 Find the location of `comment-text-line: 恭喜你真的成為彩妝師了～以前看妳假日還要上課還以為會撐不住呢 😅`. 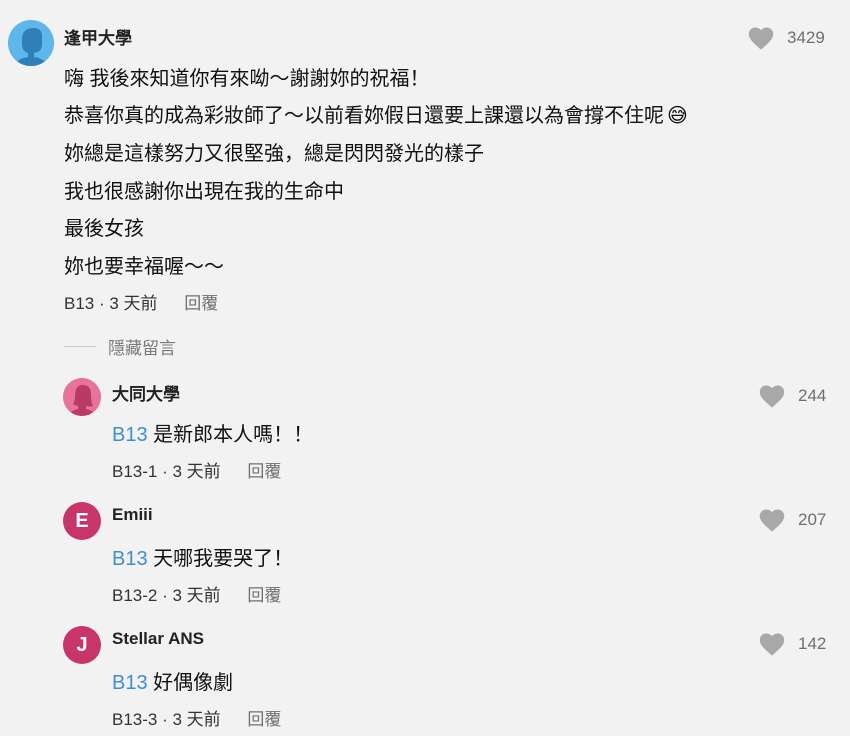

comment-text-line: 恭喜你真的成為彩妝師了～以前看妳假日還要上課還以為會撐不住呢 😅 is located at coordinates (376, 113).